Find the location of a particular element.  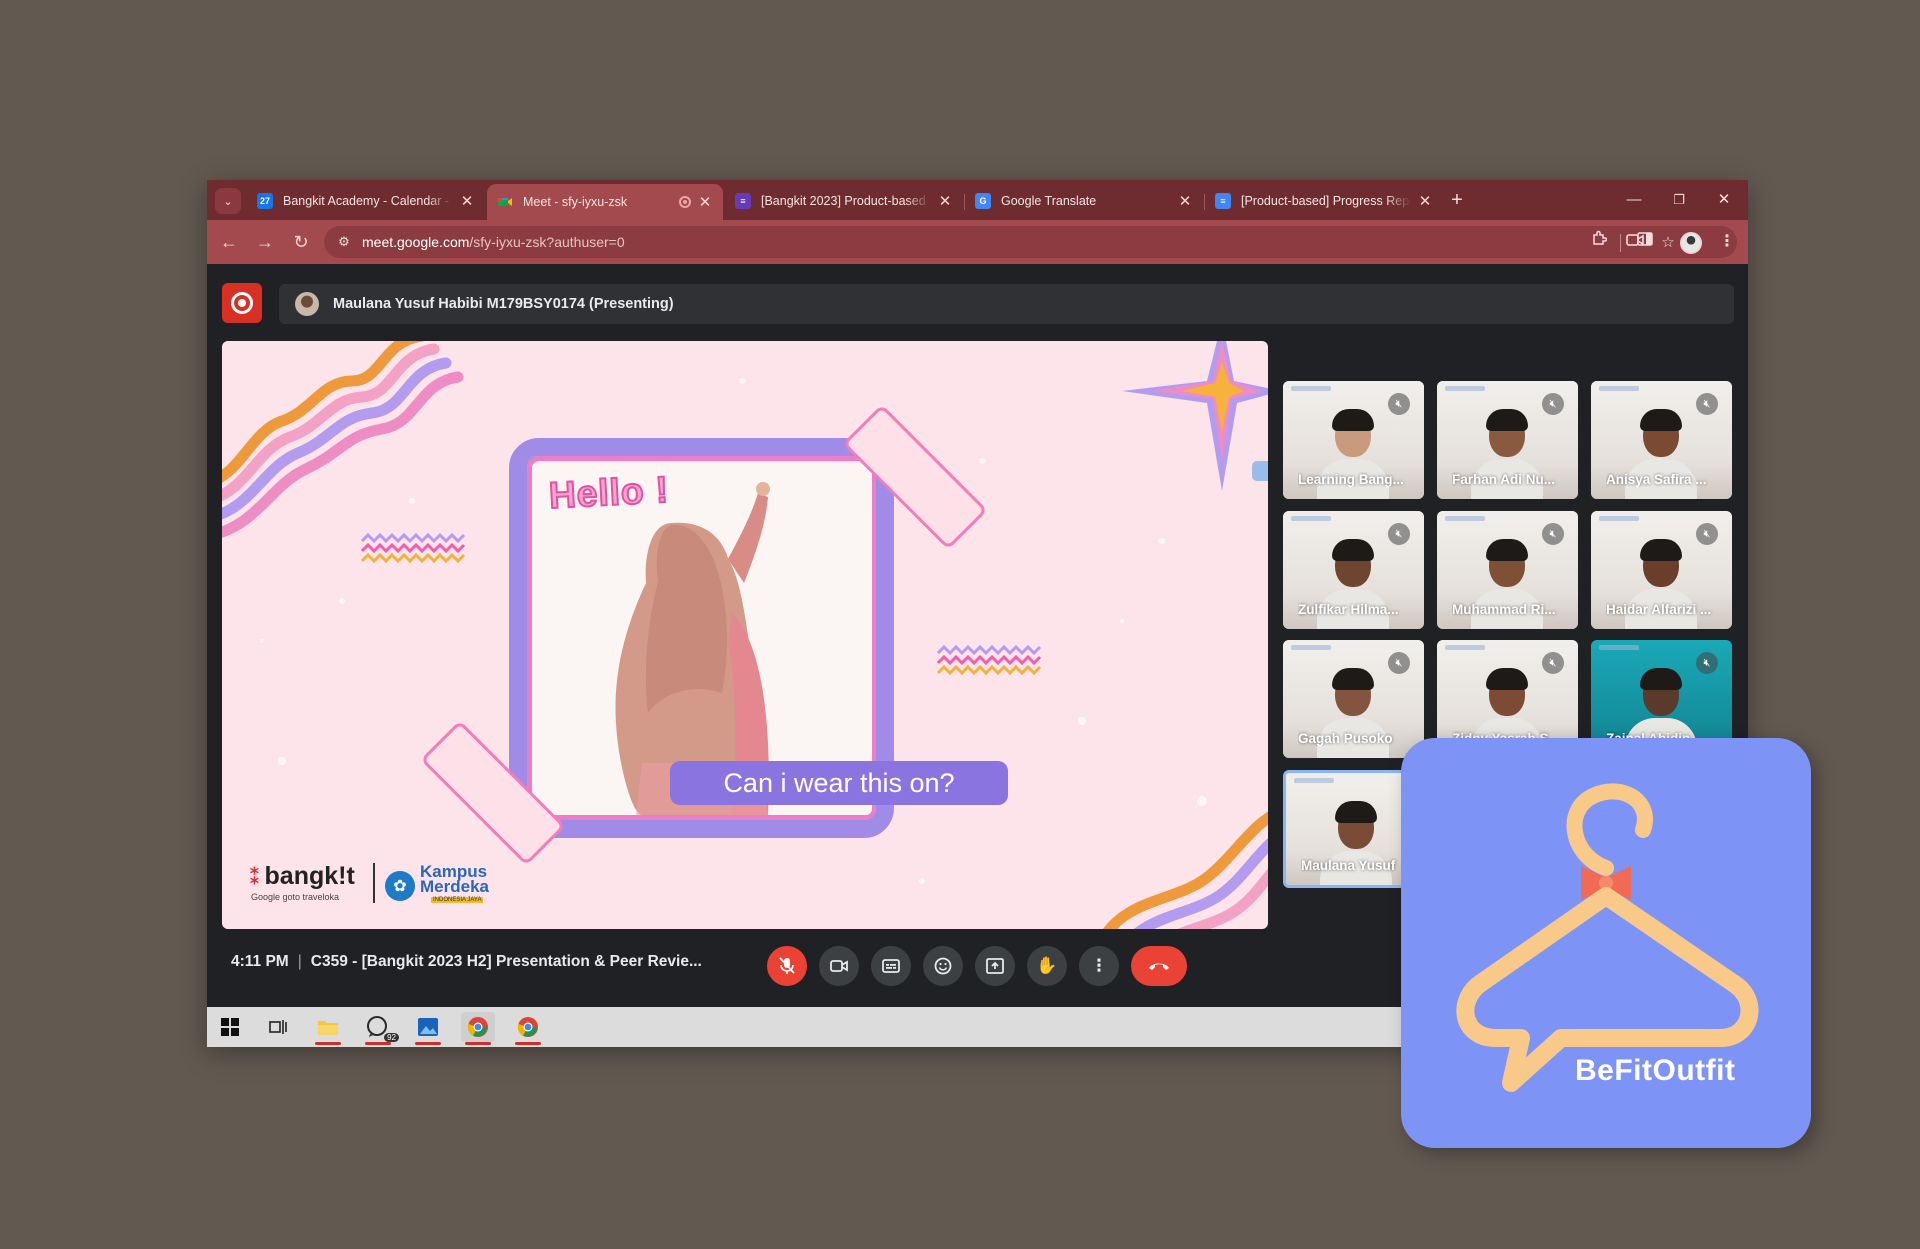

task-view-icon is located at coordinates (278, 1027).